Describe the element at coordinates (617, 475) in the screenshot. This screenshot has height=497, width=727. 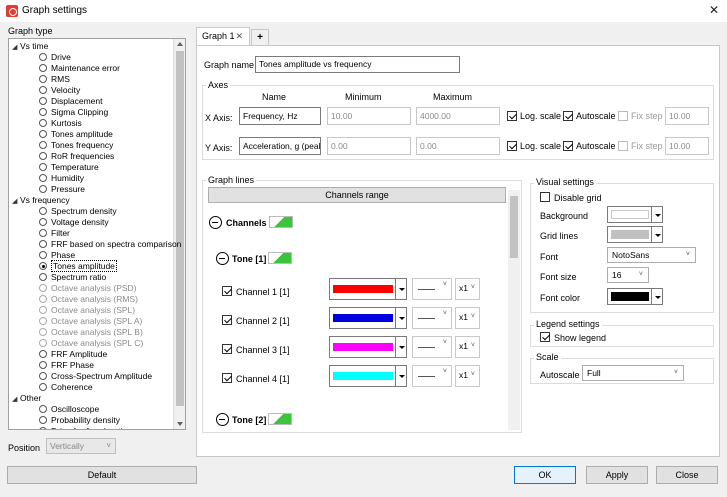
I see `apply-button: Apply` at that location.